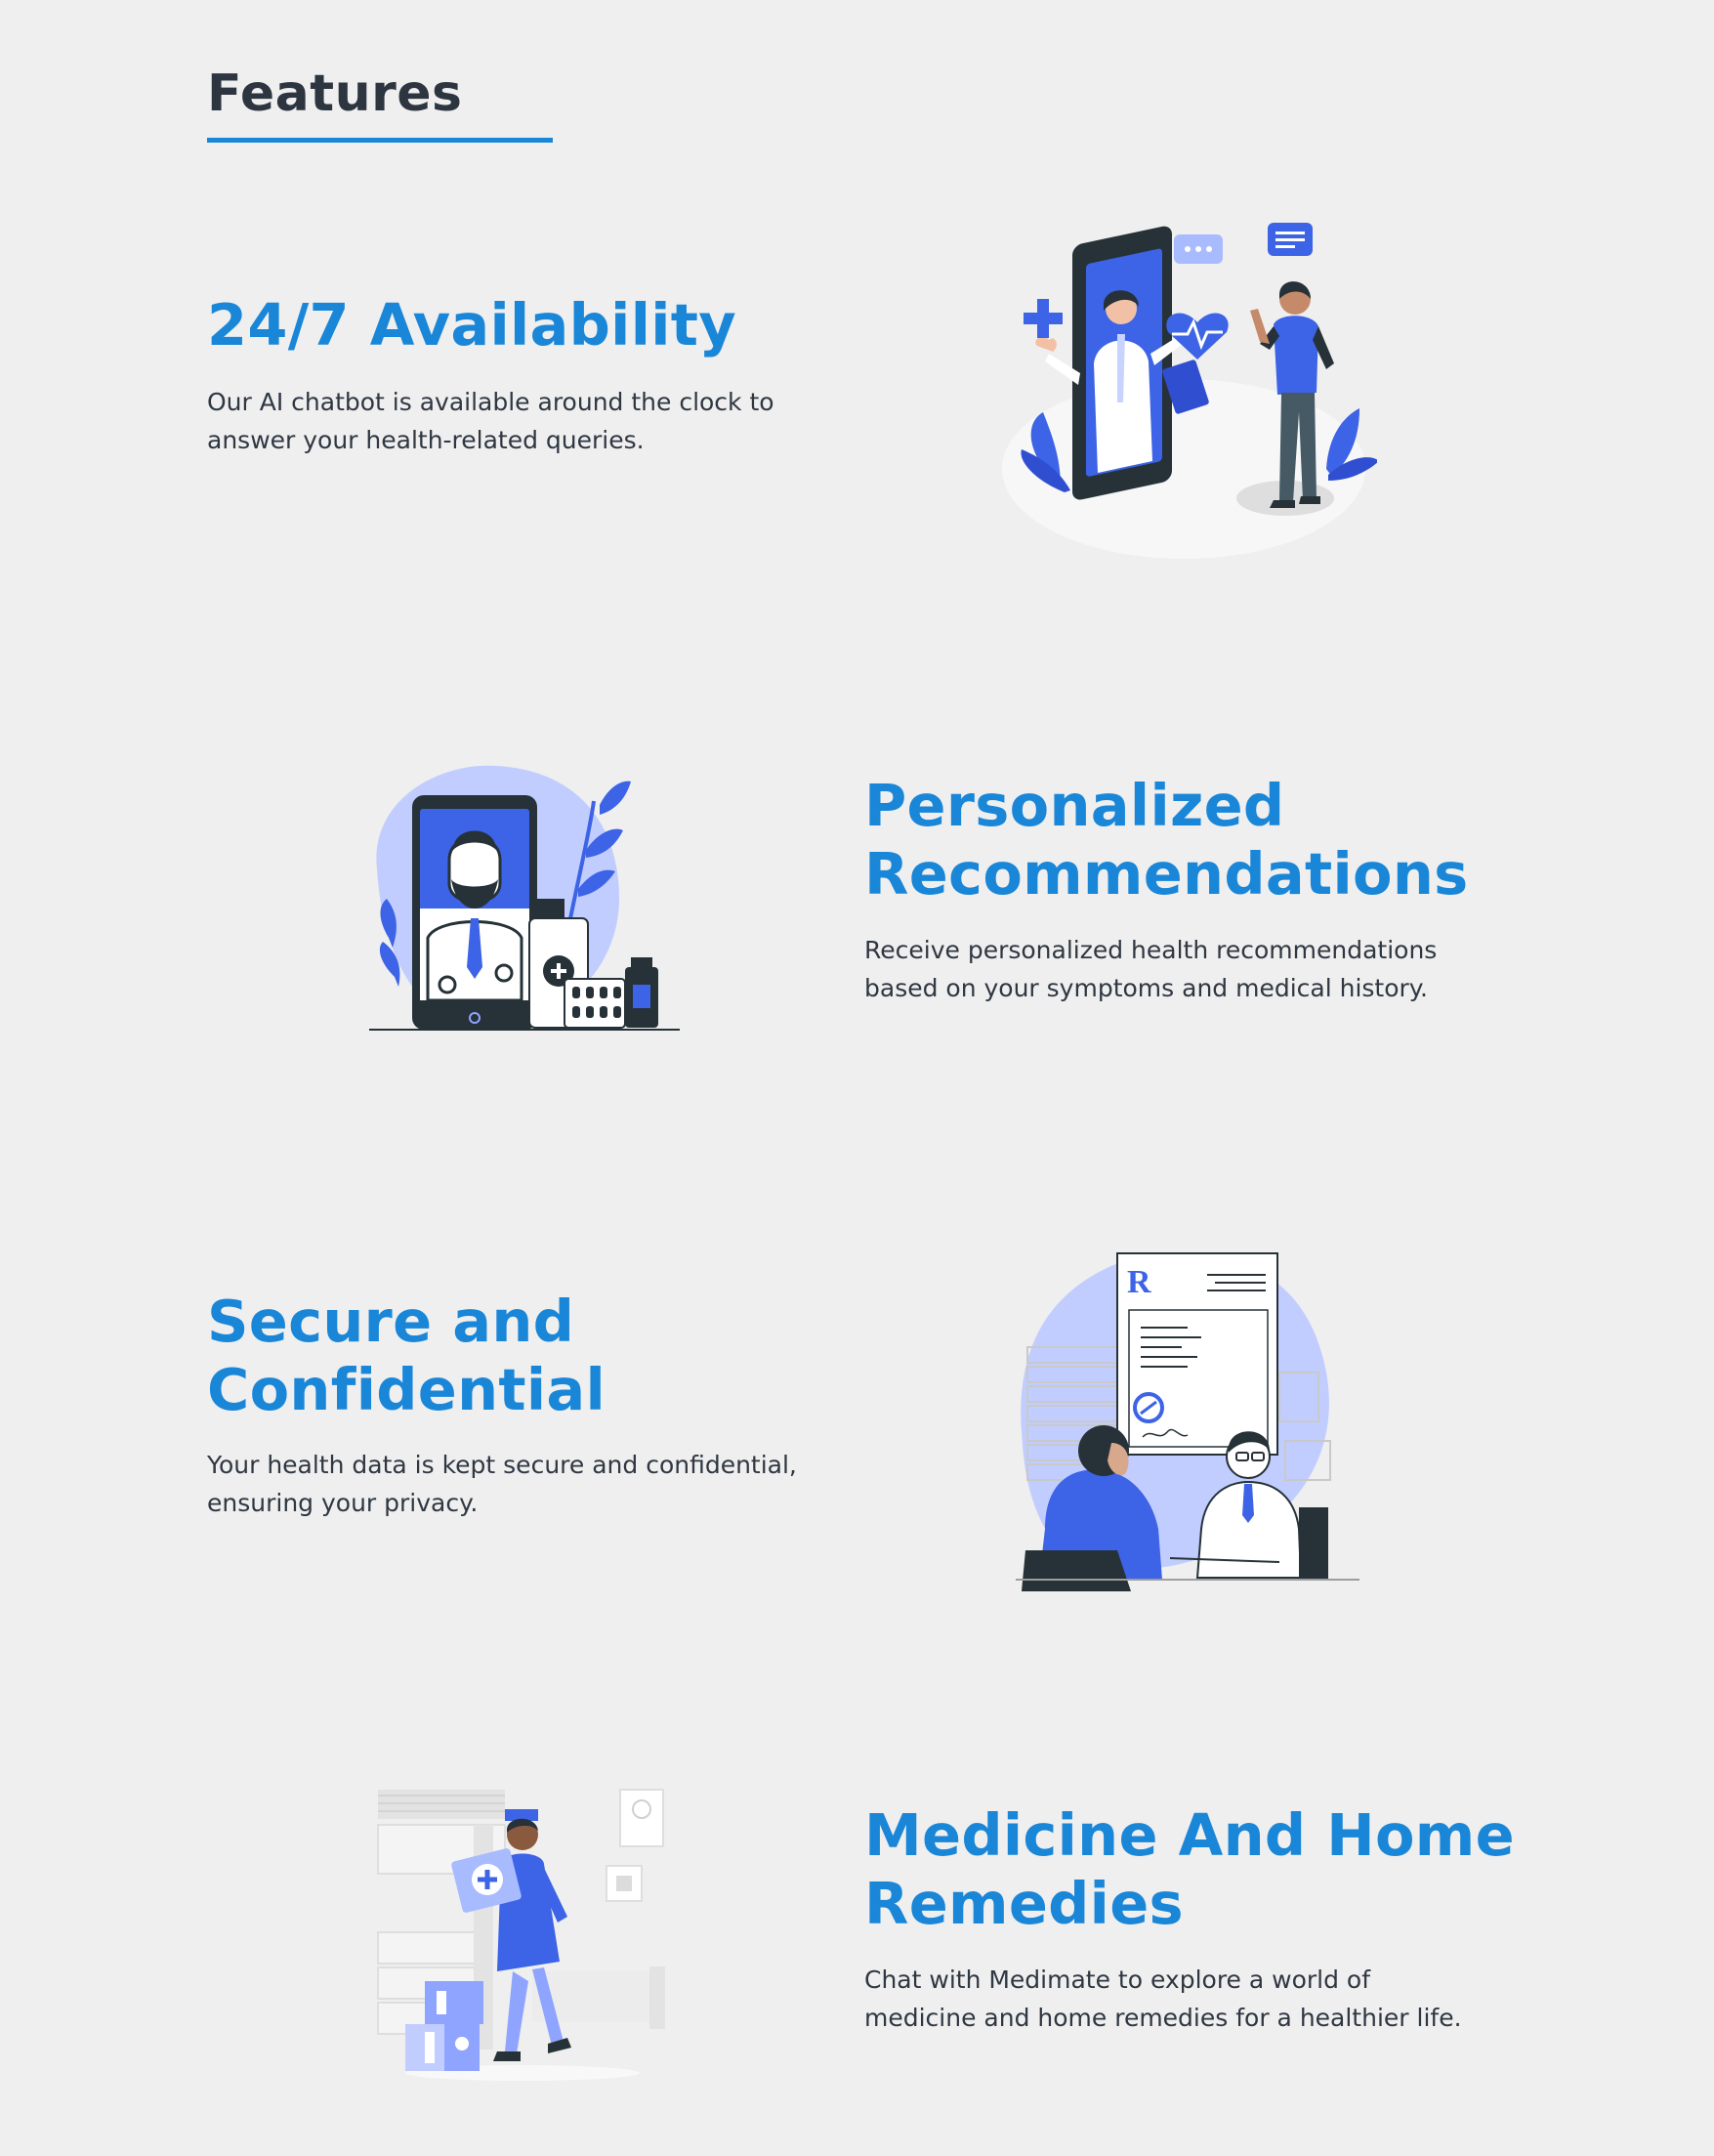  I want to click on description-line: Chat with Medimate to explore a world of, so click(1118, 1980).